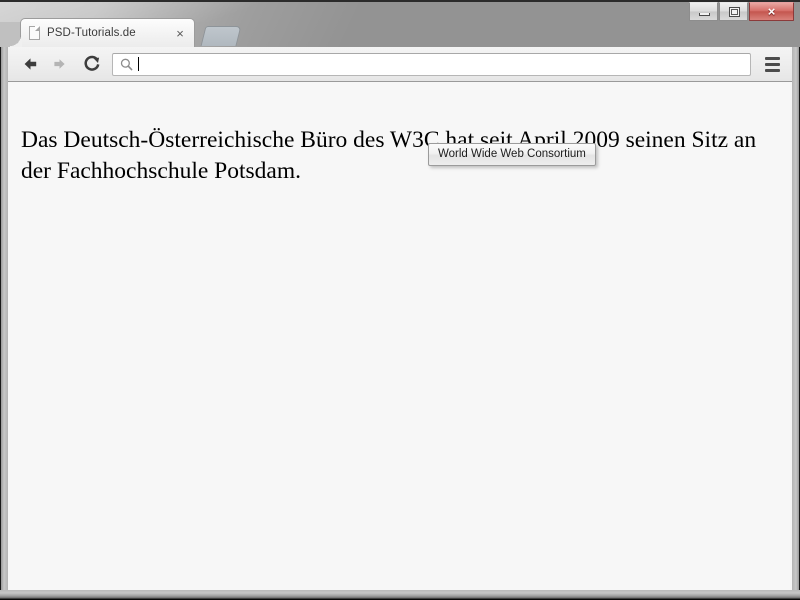 The height and width of the screenshot is (600, 800). I want to click on forward-button, so click(60, 64).